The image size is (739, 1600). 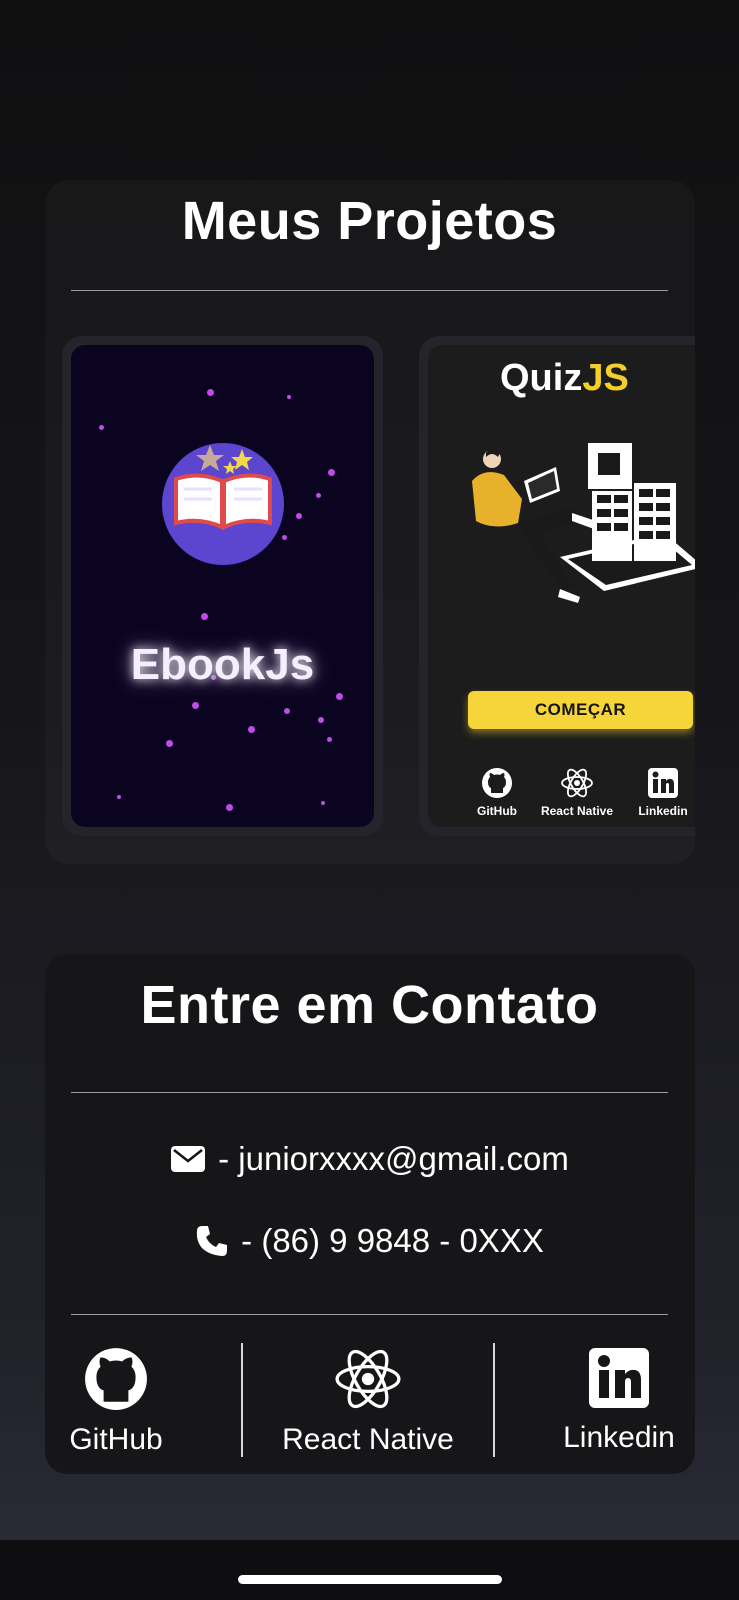 I want to click on mail-icon, so click(x=188, y=1159).